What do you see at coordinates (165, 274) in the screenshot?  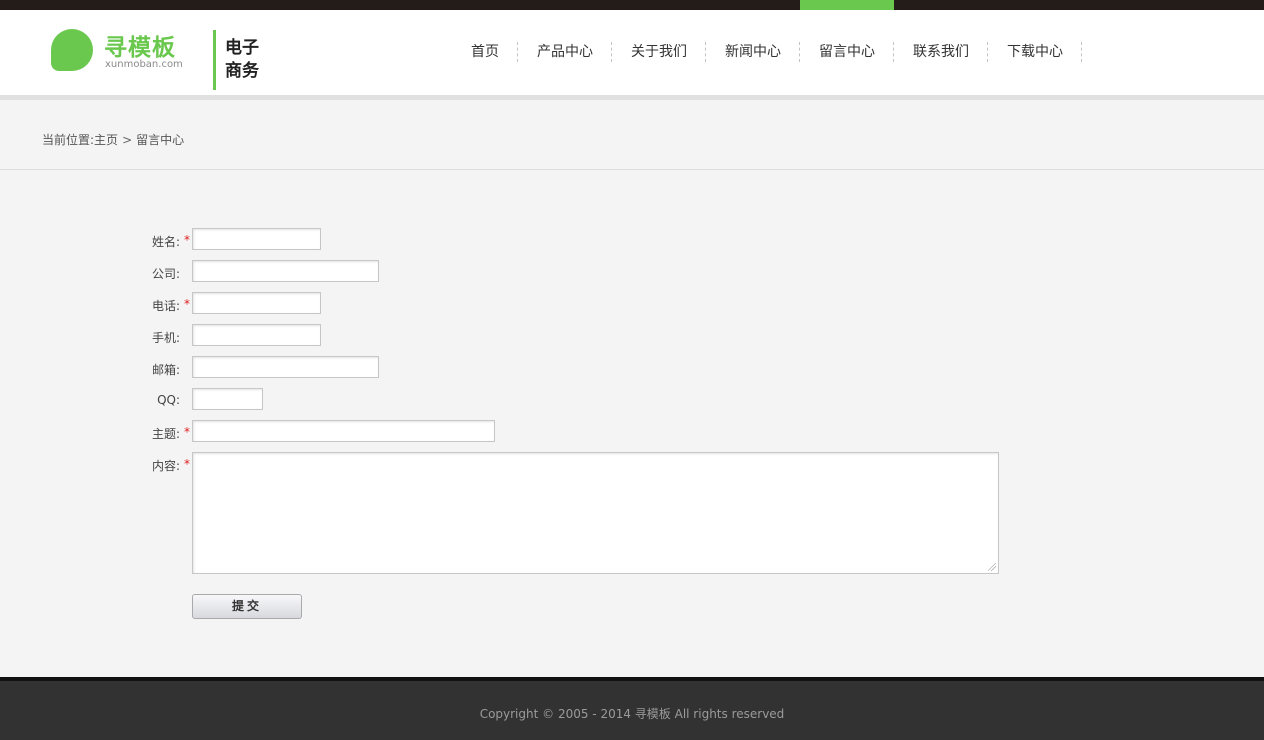 I see `company-label: 公司:` at bounding box center [165, 274].